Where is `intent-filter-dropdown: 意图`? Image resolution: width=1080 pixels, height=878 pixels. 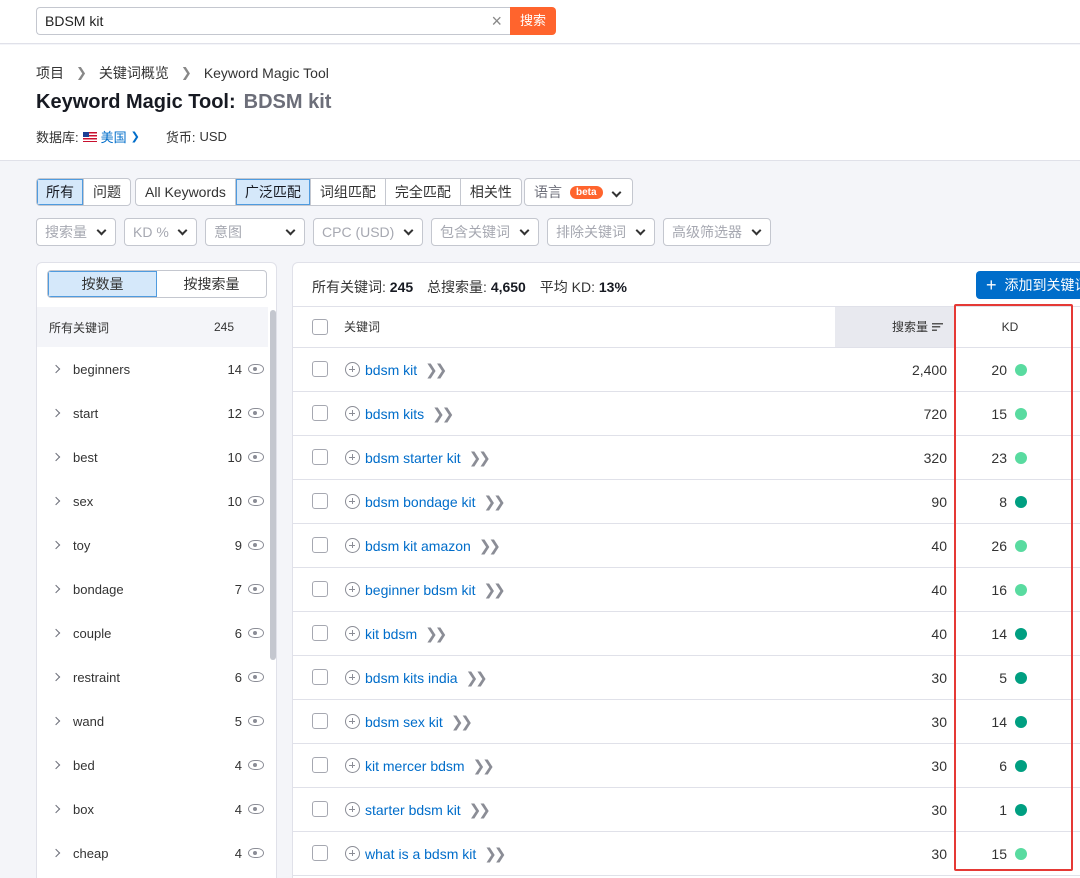 intent-filter-dropdown: 意图 is located at coordinates (255, 232).